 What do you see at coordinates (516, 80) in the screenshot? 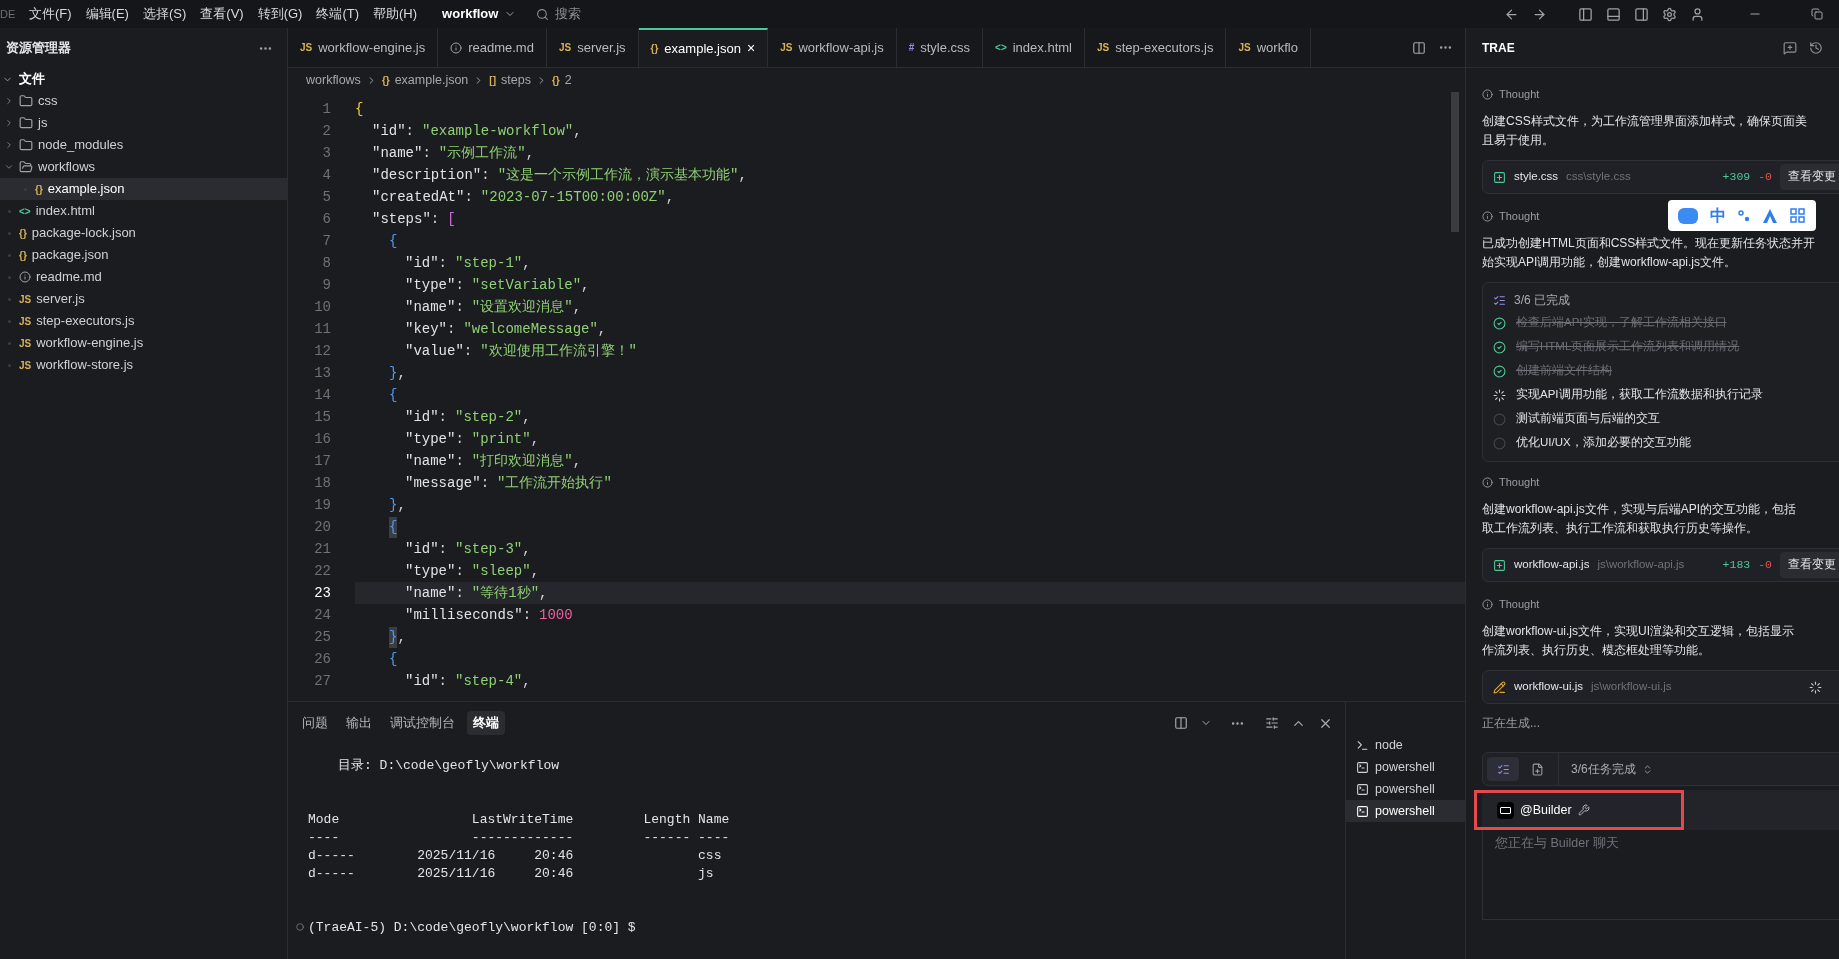
I see `breadcrumb-item: steps` at bounding box center [516, 80].